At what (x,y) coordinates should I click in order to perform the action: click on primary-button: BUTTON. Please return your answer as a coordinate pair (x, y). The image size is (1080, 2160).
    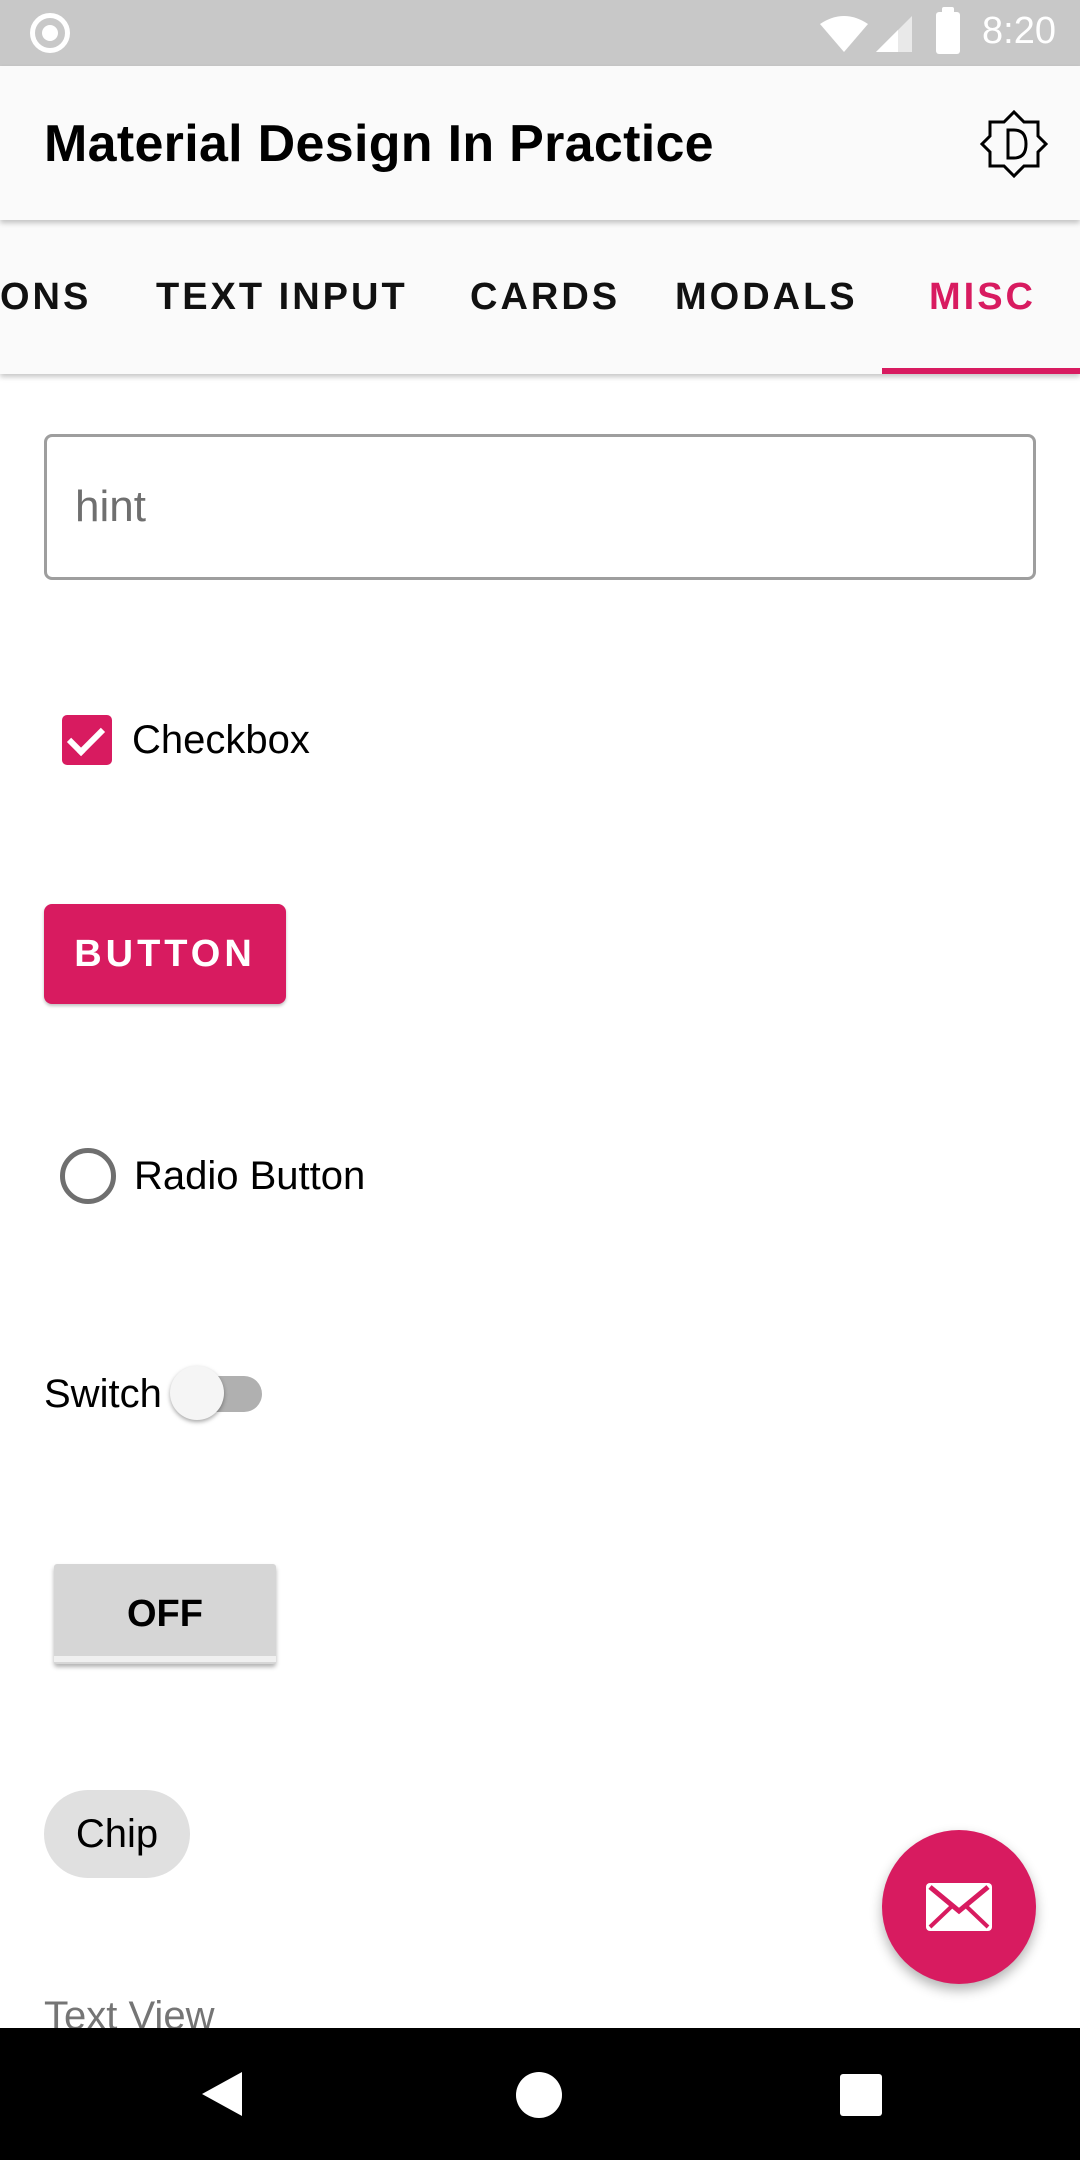
    Looking at the image, I should click on (165, 954).